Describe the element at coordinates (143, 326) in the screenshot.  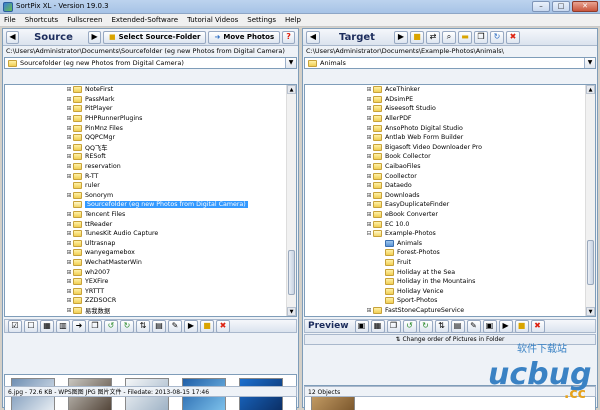
I see `source-sort-icon: ⇅` at that location.